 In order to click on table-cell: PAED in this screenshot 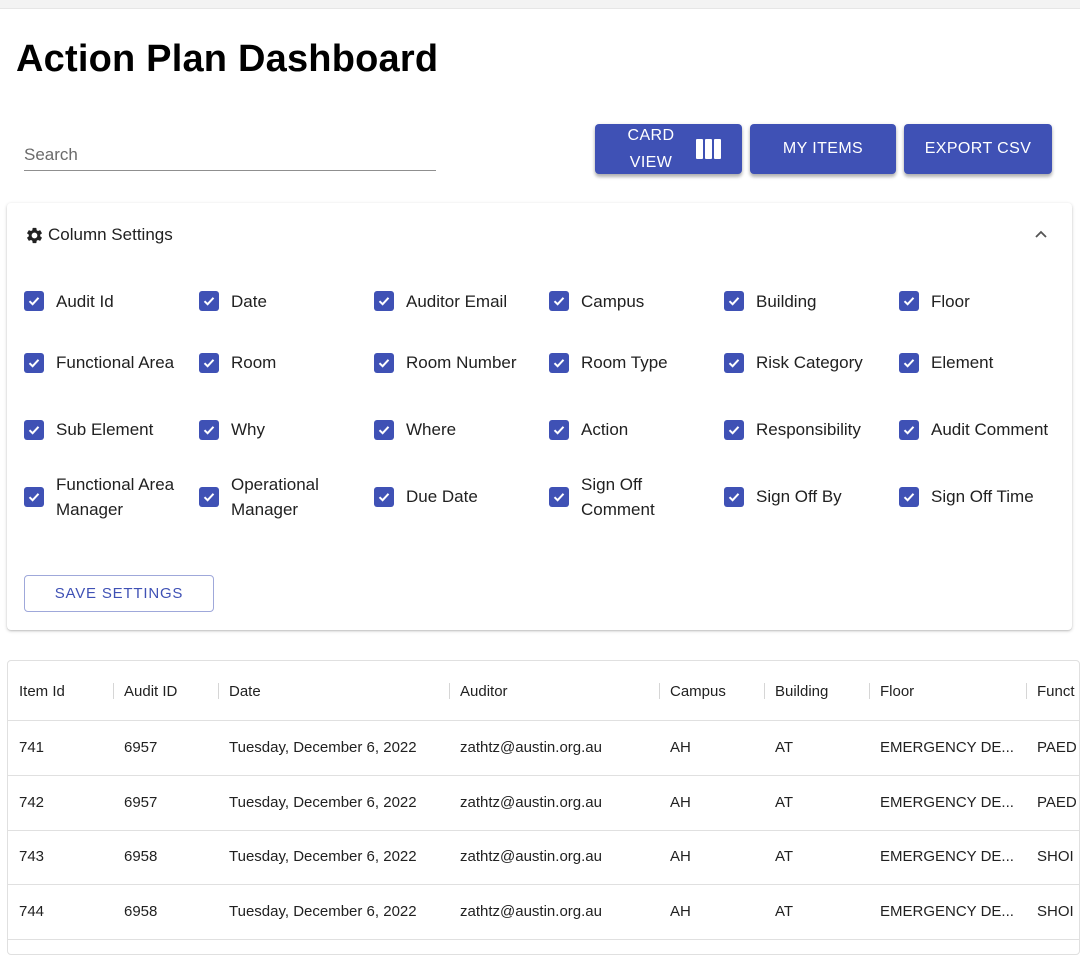, I will do `click(1057, 747)`.